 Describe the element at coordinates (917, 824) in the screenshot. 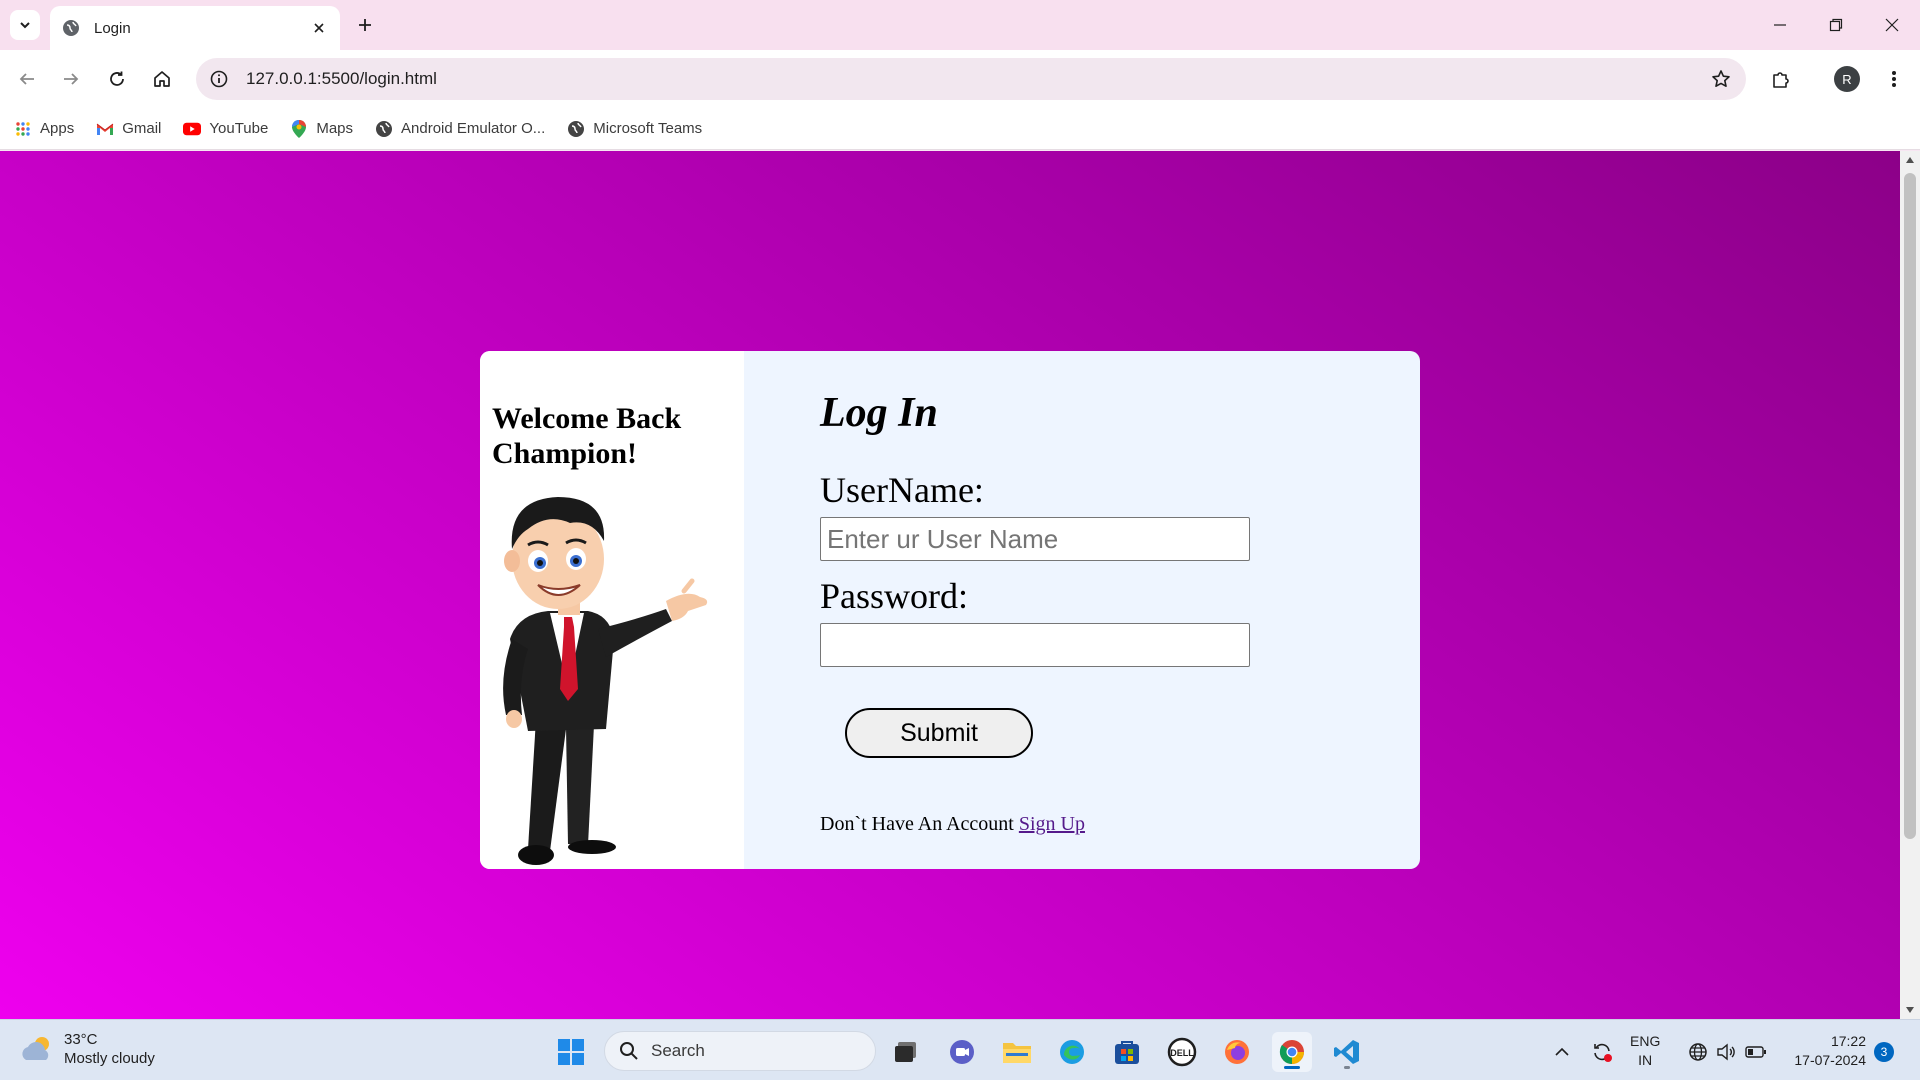

I see `signup-prompt-text: Don`t Have An Account` at that location.